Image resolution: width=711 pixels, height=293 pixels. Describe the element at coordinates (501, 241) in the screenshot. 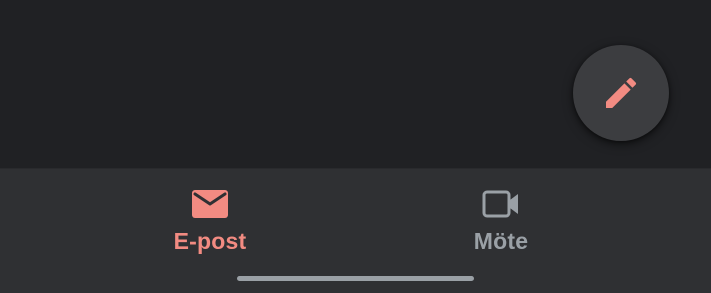

I see `tab-meet-label: Möte` at that location.